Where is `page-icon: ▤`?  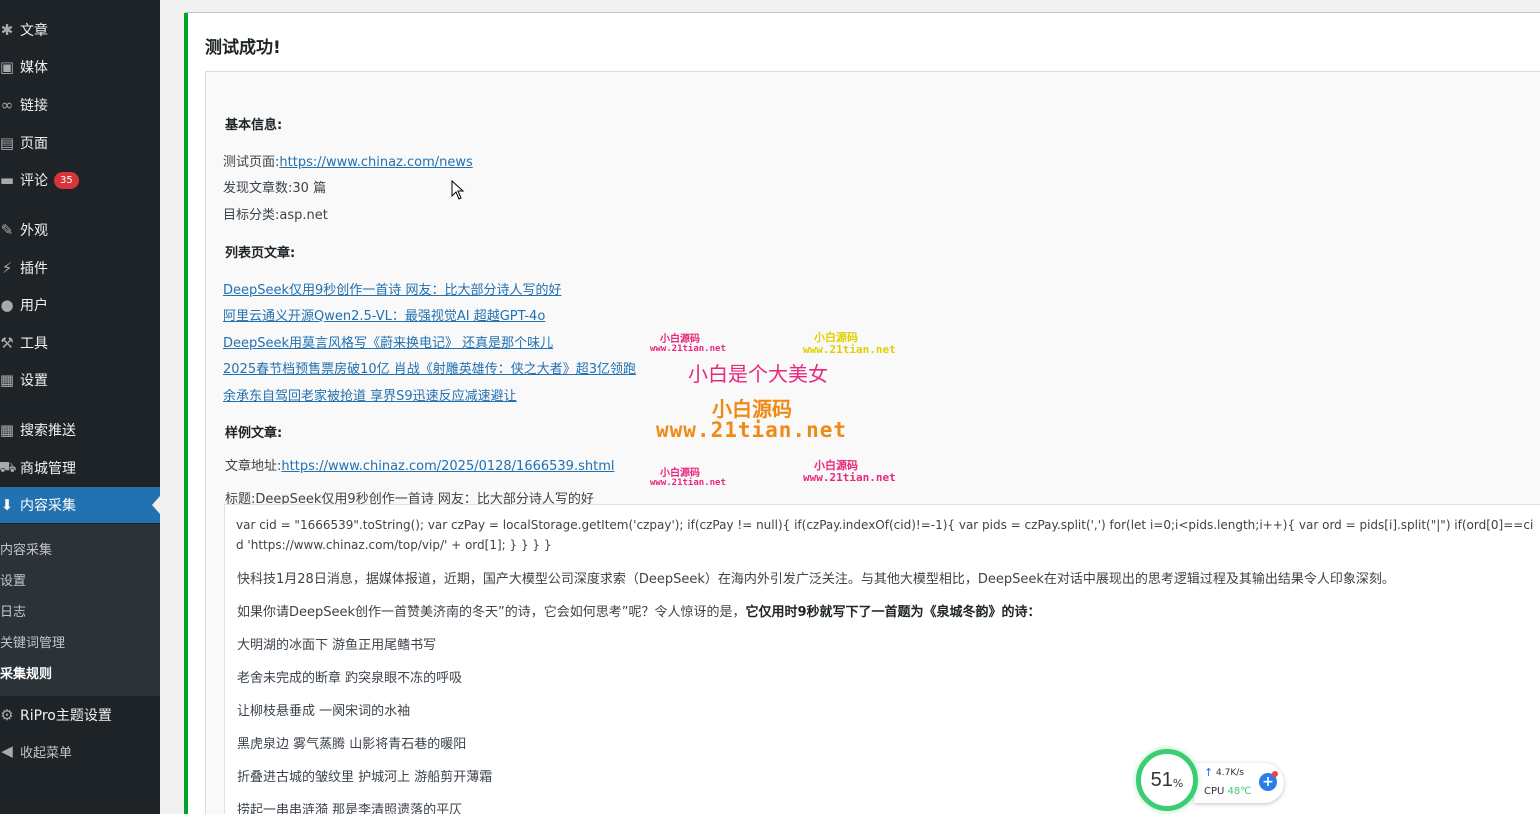
page-icon: ▤ is located at coordinates (7, 143).